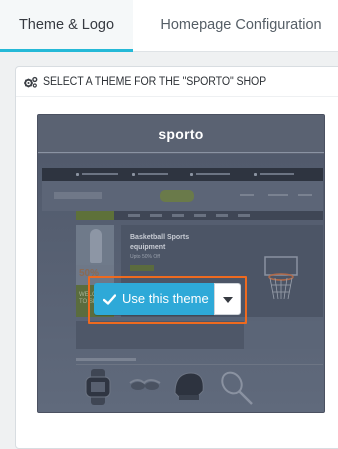 The image size is (338, 449). I want to click on tab-theme-logo: Theme & Logo, so click(66, 26).